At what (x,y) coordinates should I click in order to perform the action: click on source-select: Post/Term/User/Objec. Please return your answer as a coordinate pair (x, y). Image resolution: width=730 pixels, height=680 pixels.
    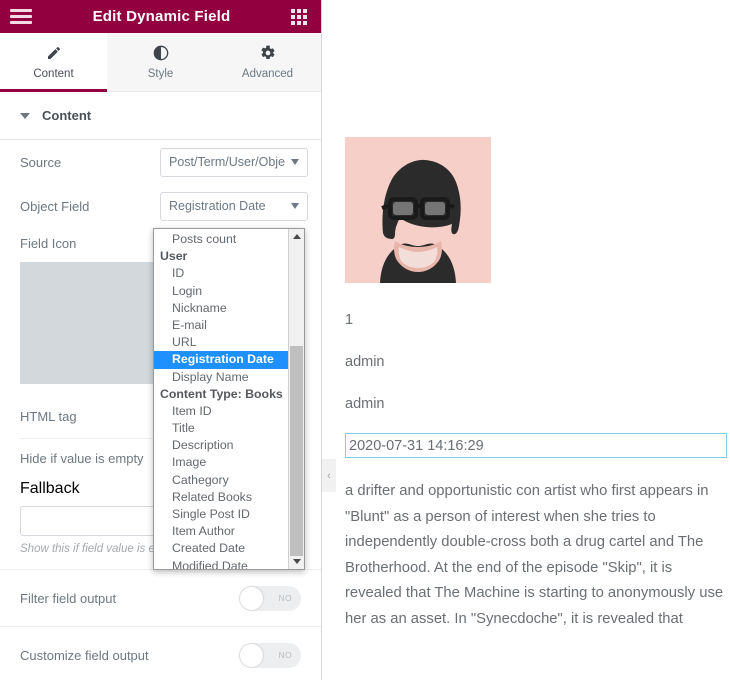
    Looking at the image, I should click on (234, 162).